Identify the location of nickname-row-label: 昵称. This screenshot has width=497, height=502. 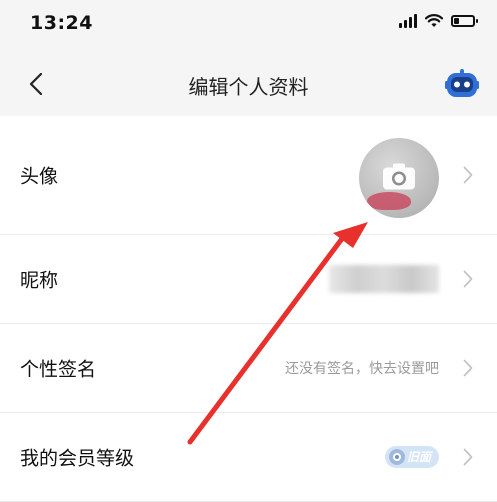
(39, 280).